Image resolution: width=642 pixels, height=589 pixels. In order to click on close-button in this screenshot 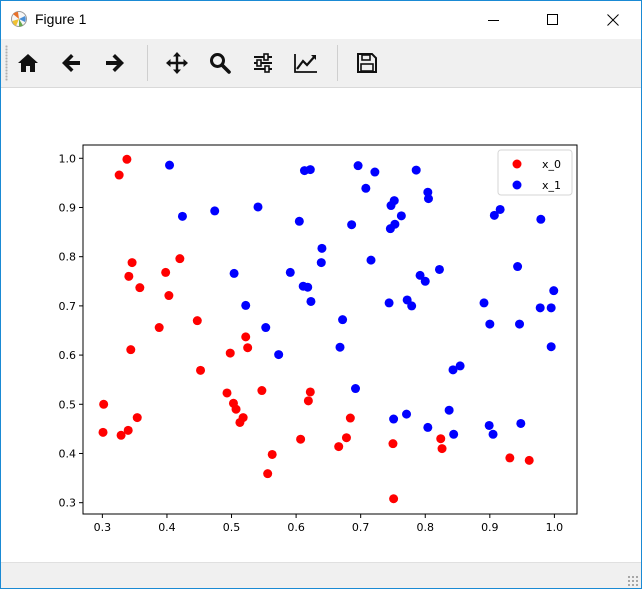, I will do `click(613, 20)`.